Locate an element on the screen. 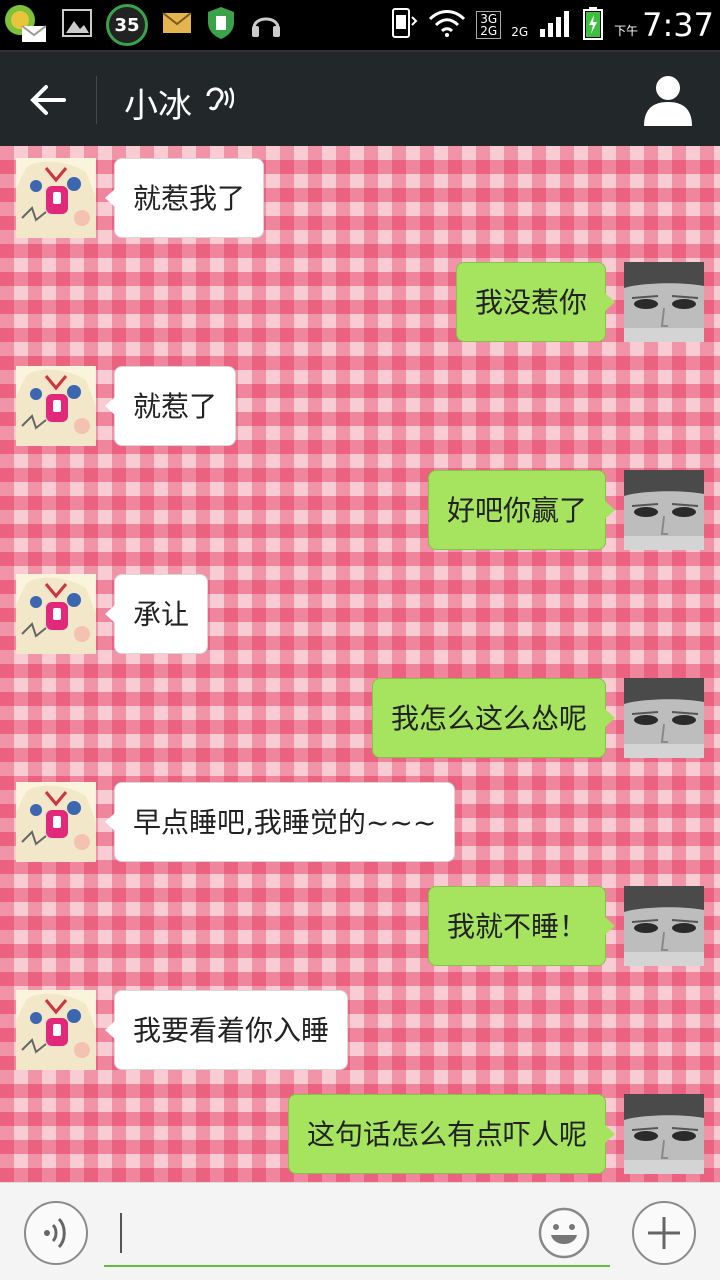  message-bubble: 我怎么这么怂呢 is located at coordinates (493, 718).